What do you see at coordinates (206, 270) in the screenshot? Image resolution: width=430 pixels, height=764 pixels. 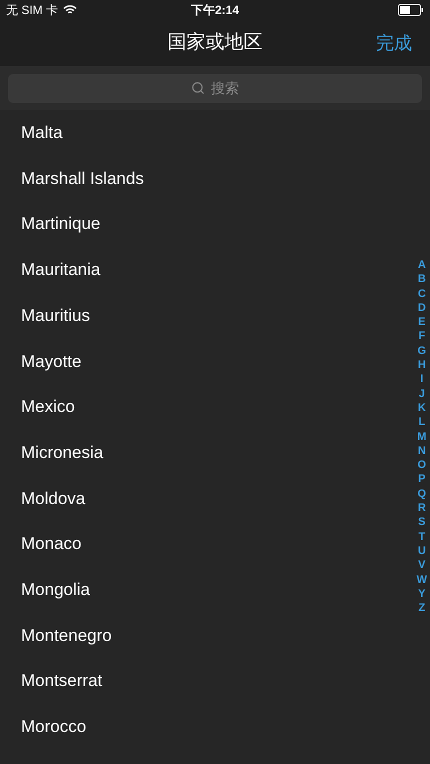 I see `country-item: Mauritania` at bounding box center [206, 270].